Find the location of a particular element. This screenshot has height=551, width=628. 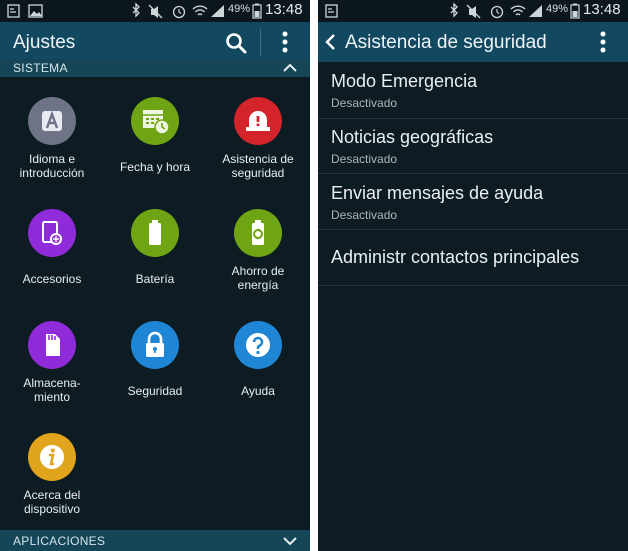

tile-ahorro: Ahorro de energía is located at coordinates (258, 265).